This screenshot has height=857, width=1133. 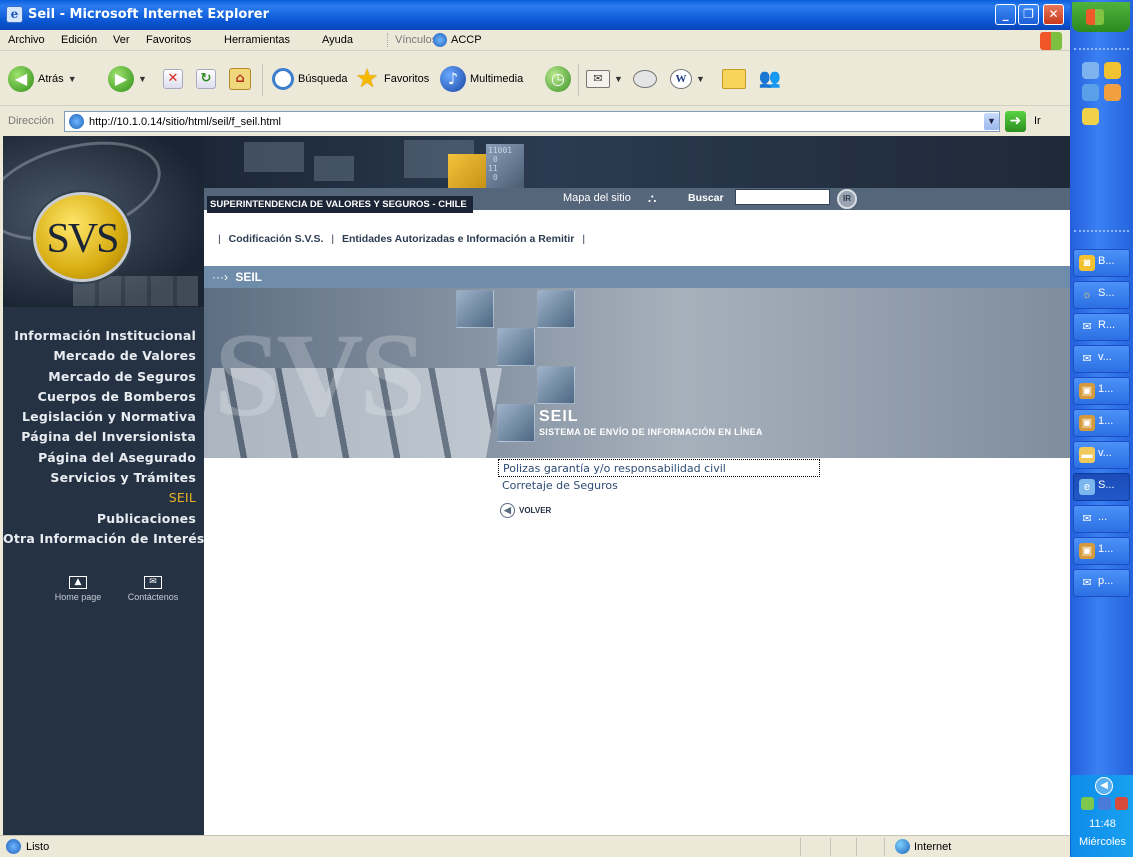 What do you see at coordinates (99, 478) in the screenshot?
I see `nav-servicios: Servicios y Trámites` at bounding box center [99, 478].